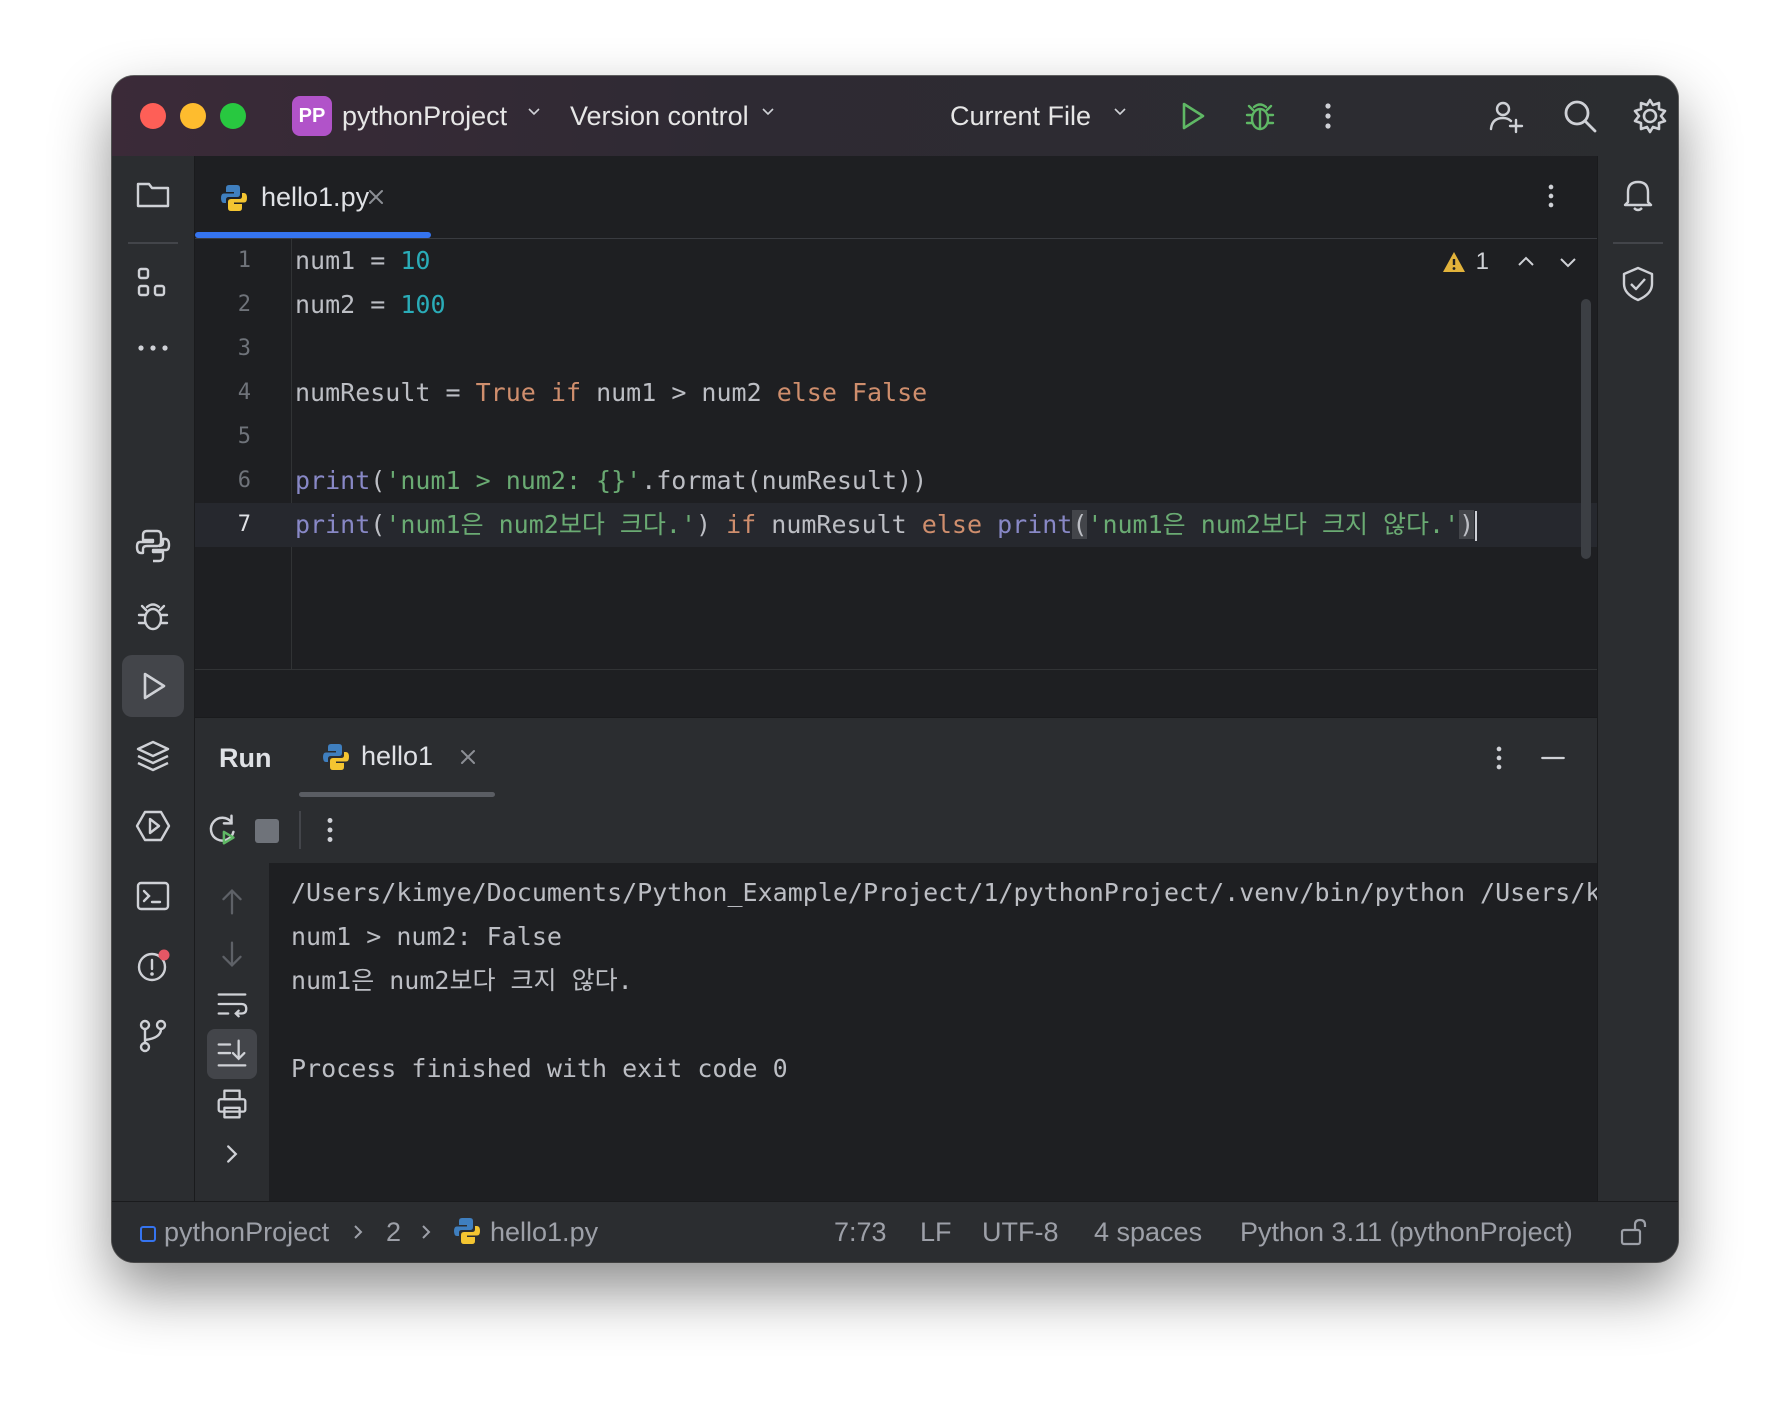 Image resolution: width=1790 pixels, height=1410 pixels. Describe the element at coordinates (659, 116) in the screenshot. I see `version-control-dropdown: Version control` at that location.